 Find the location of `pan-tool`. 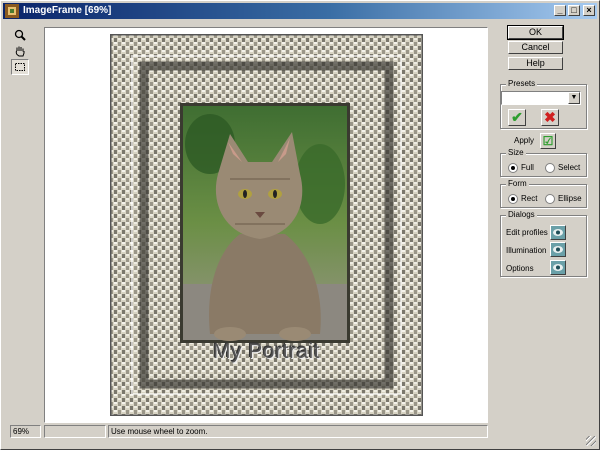

pan-tool is located at coordinates (20, 51).